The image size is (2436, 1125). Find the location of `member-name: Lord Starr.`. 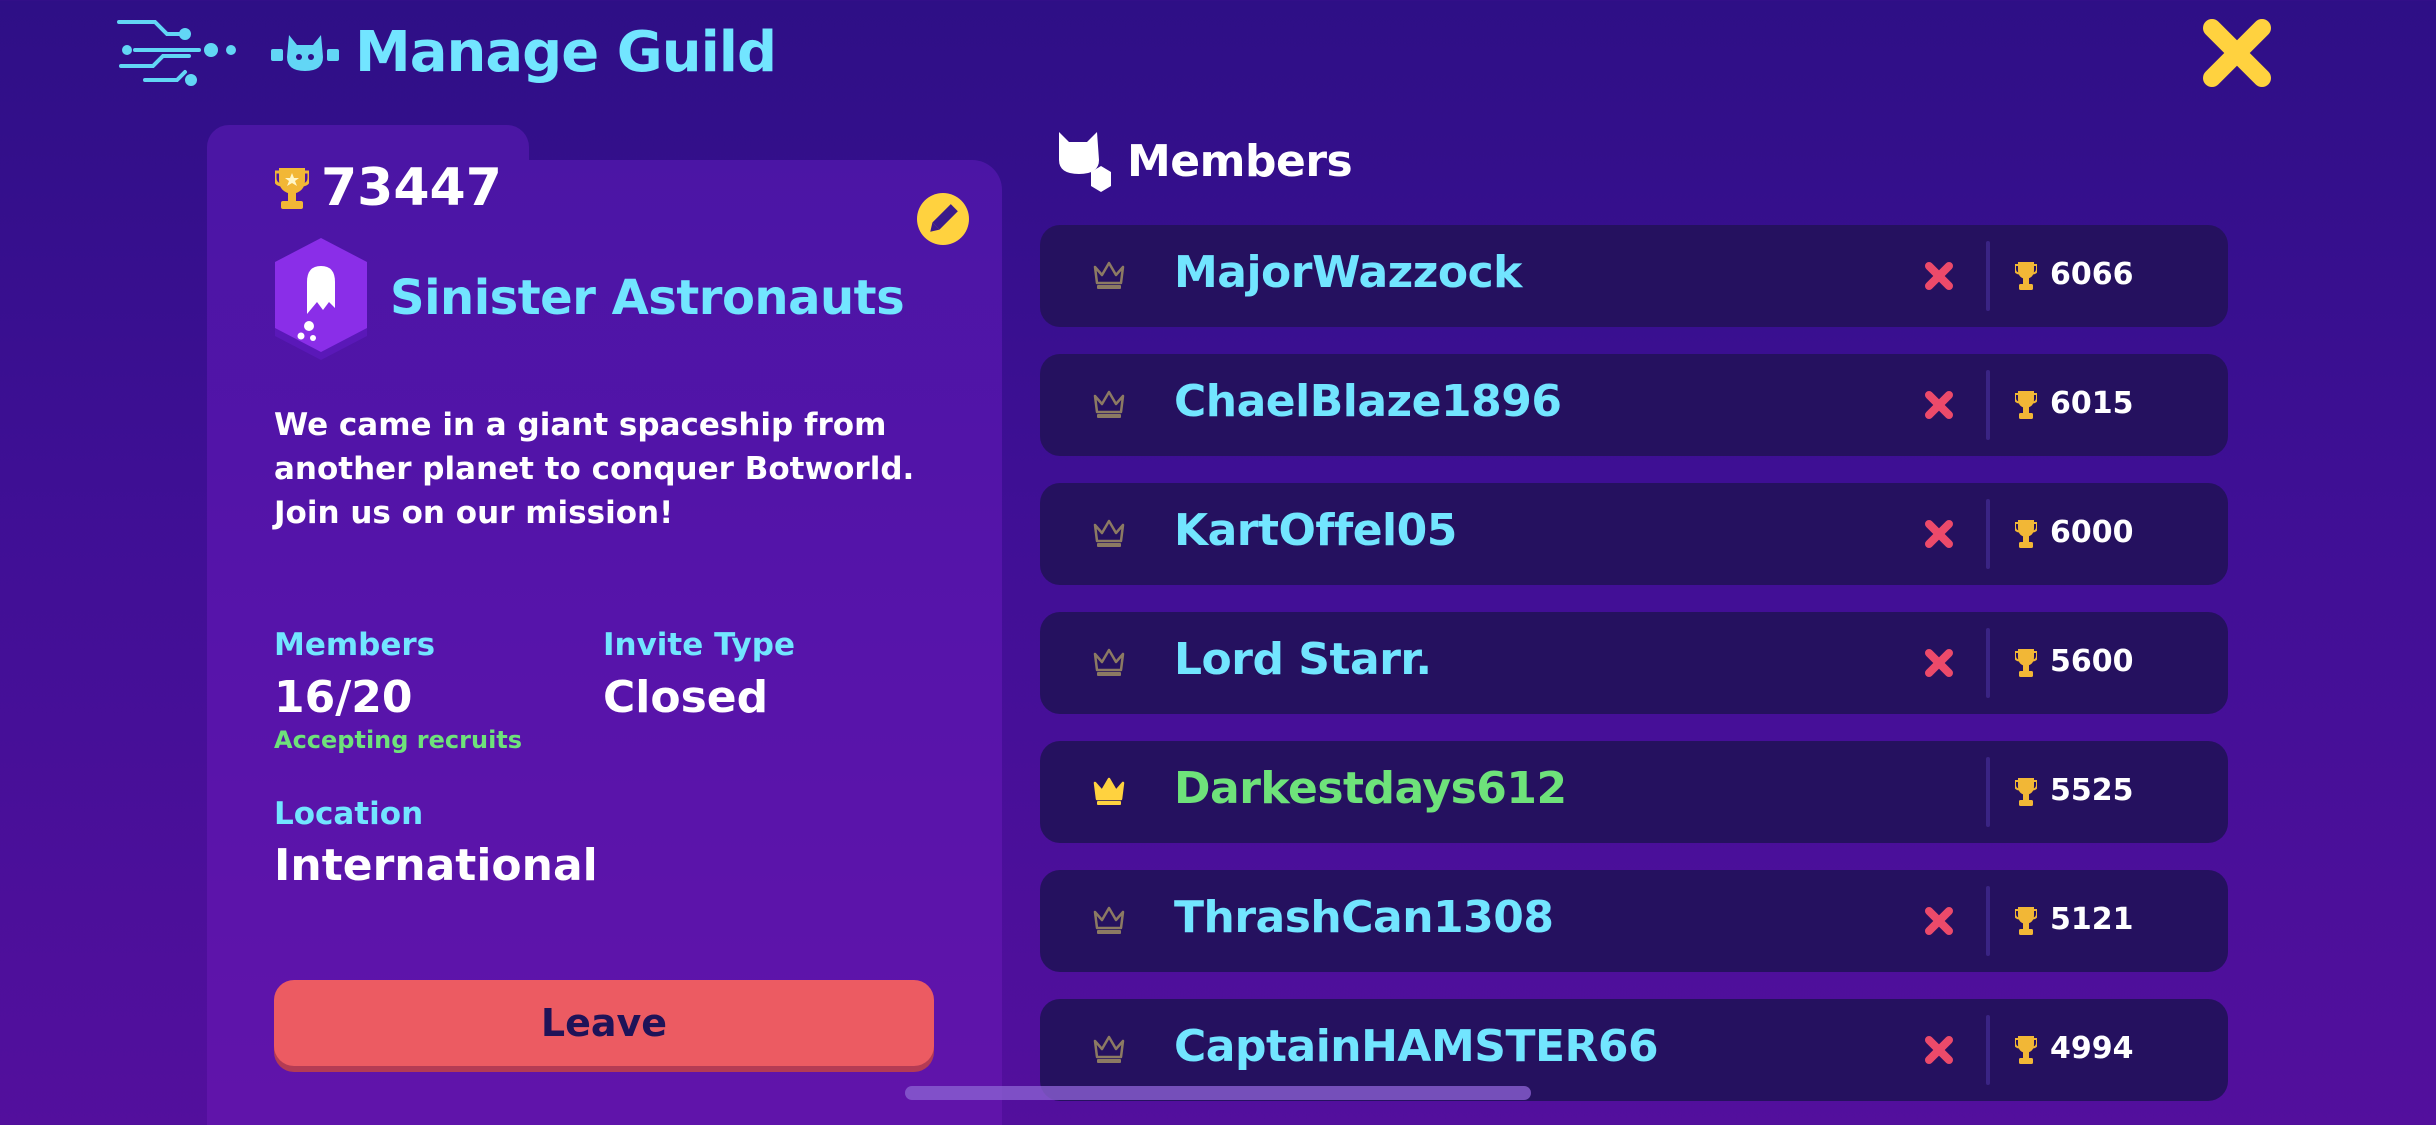

member-name: Lord Starr. is located at coordinates (1303, 659).